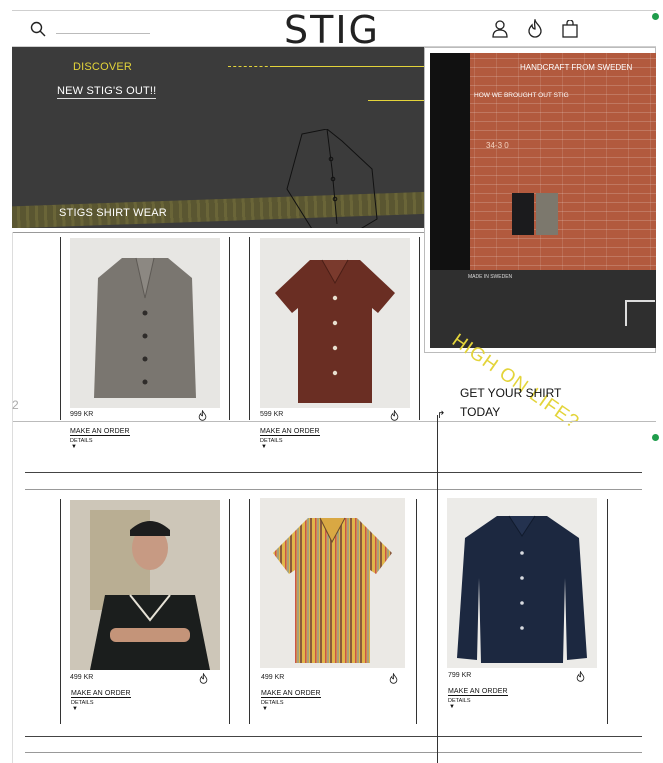 The width and height of the screenshot is (663, 763). Describe the element at coordinates (460, 675) in the screenshot. I see `product-price: 799 KR` at that location.